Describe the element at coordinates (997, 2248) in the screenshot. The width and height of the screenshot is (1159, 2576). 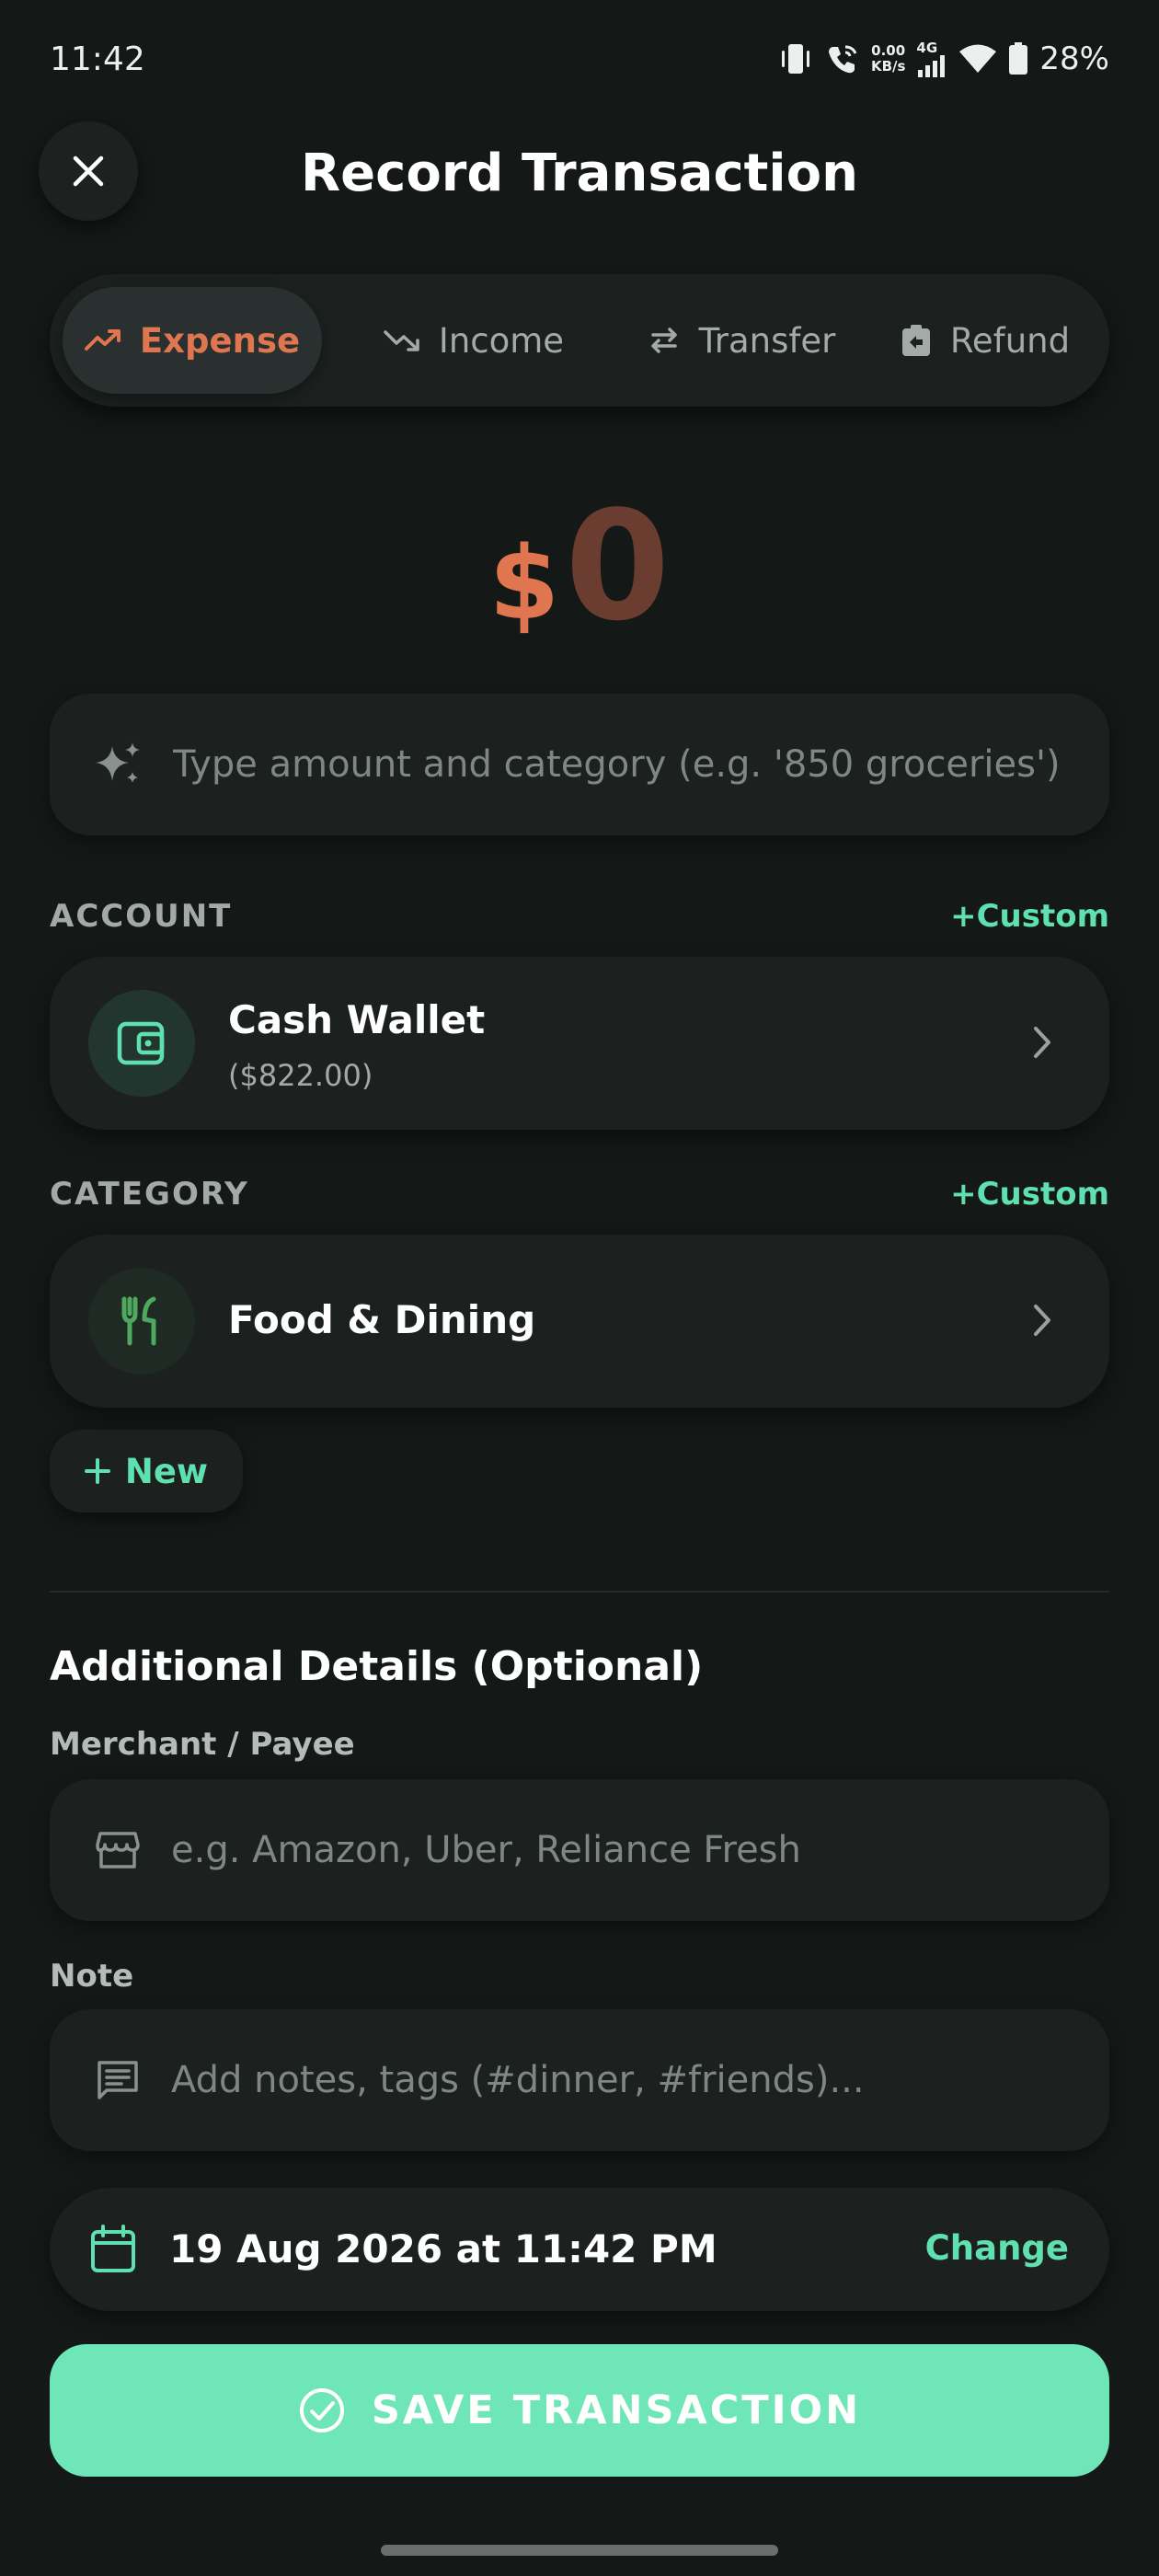
I see `change-date-button: Change` at that location.